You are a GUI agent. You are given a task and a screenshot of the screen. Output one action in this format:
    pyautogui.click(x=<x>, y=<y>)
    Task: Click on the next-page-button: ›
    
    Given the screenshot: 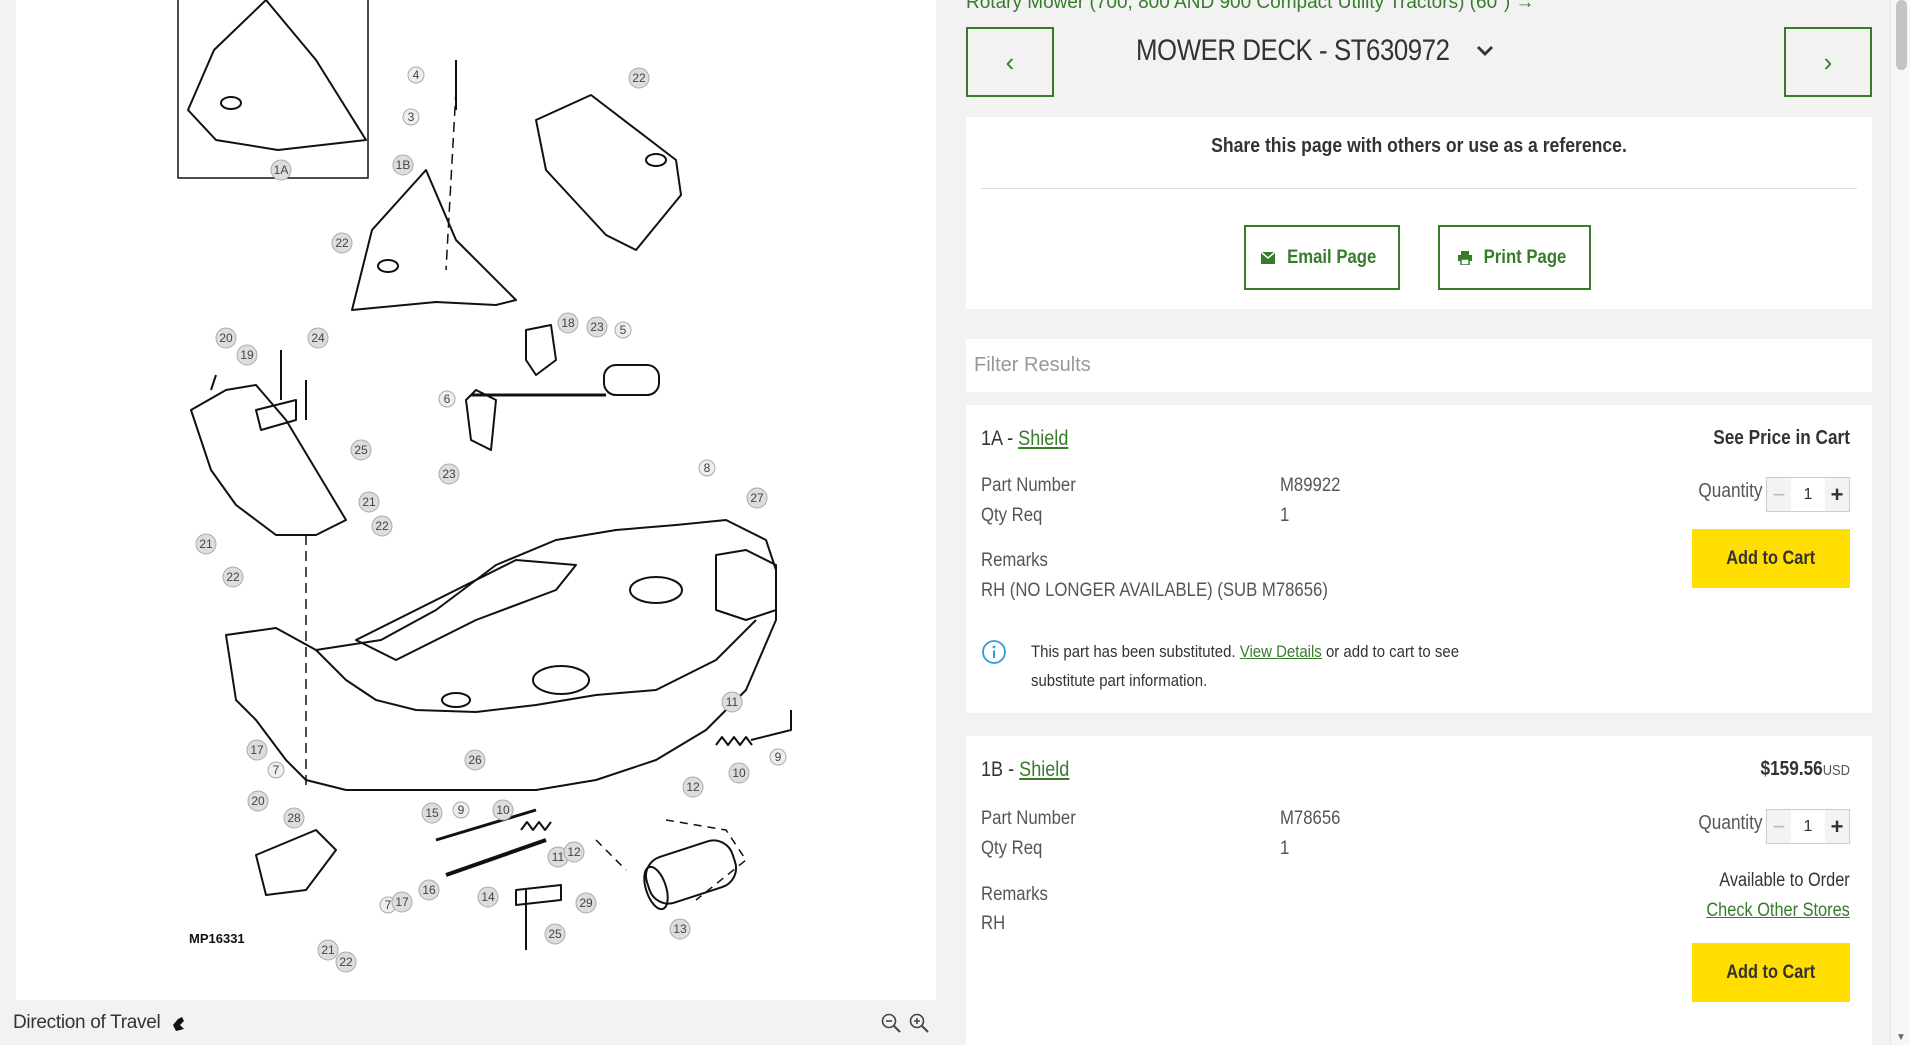 What is the action you would take?
    pyautogui.click(x=1828, y=62)
    